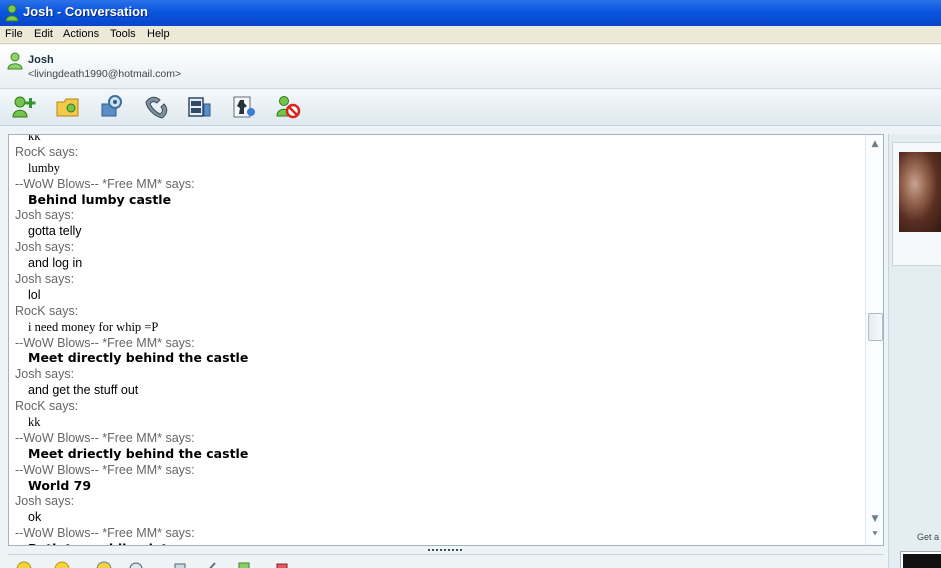 Image resolution: width=941 pixels, height=568 pixels. Describe the element at coordinates (446, 561) in the screenshot. I see `formatting-toolbar` at that location.